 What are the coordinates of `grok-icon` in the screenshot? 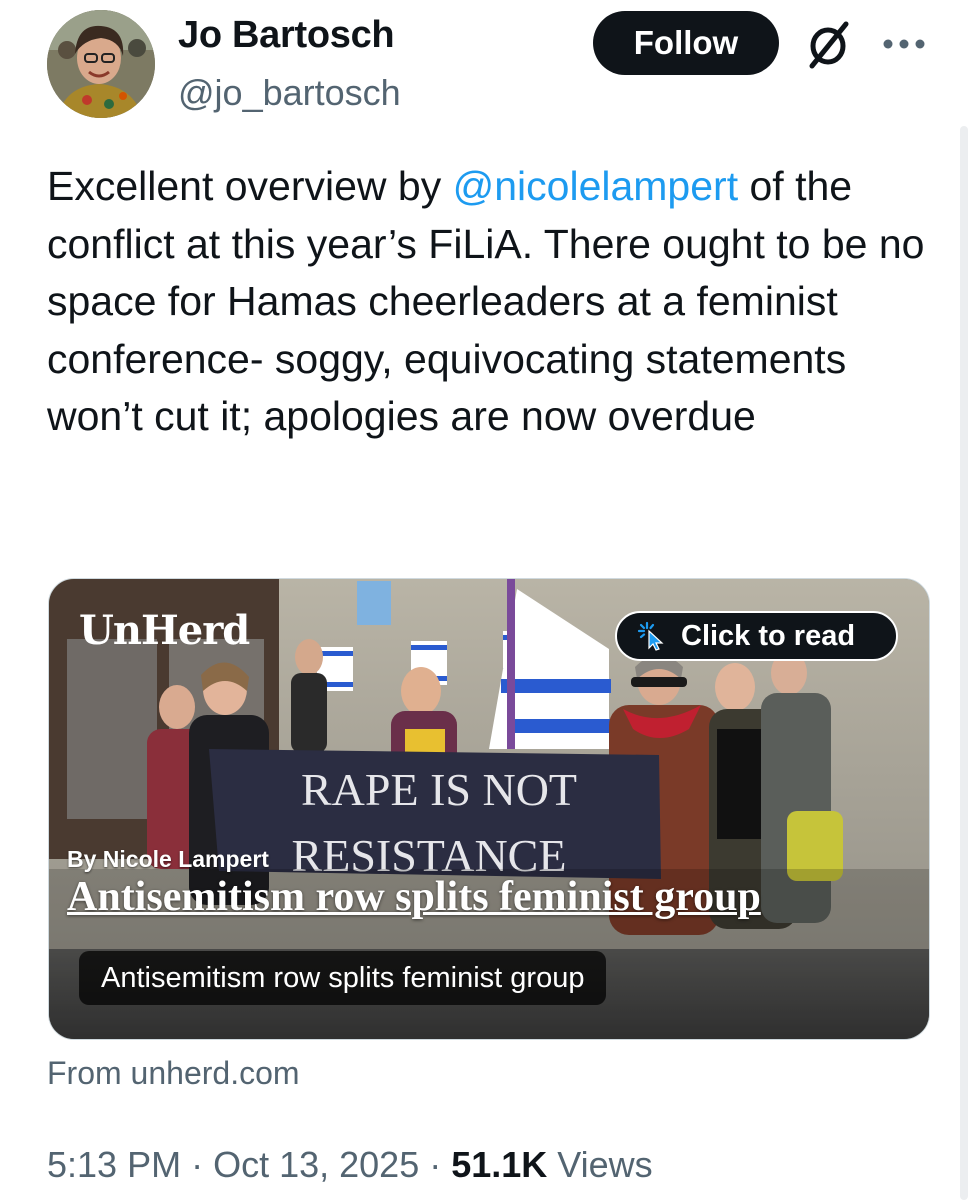 It's located at (830, 45).